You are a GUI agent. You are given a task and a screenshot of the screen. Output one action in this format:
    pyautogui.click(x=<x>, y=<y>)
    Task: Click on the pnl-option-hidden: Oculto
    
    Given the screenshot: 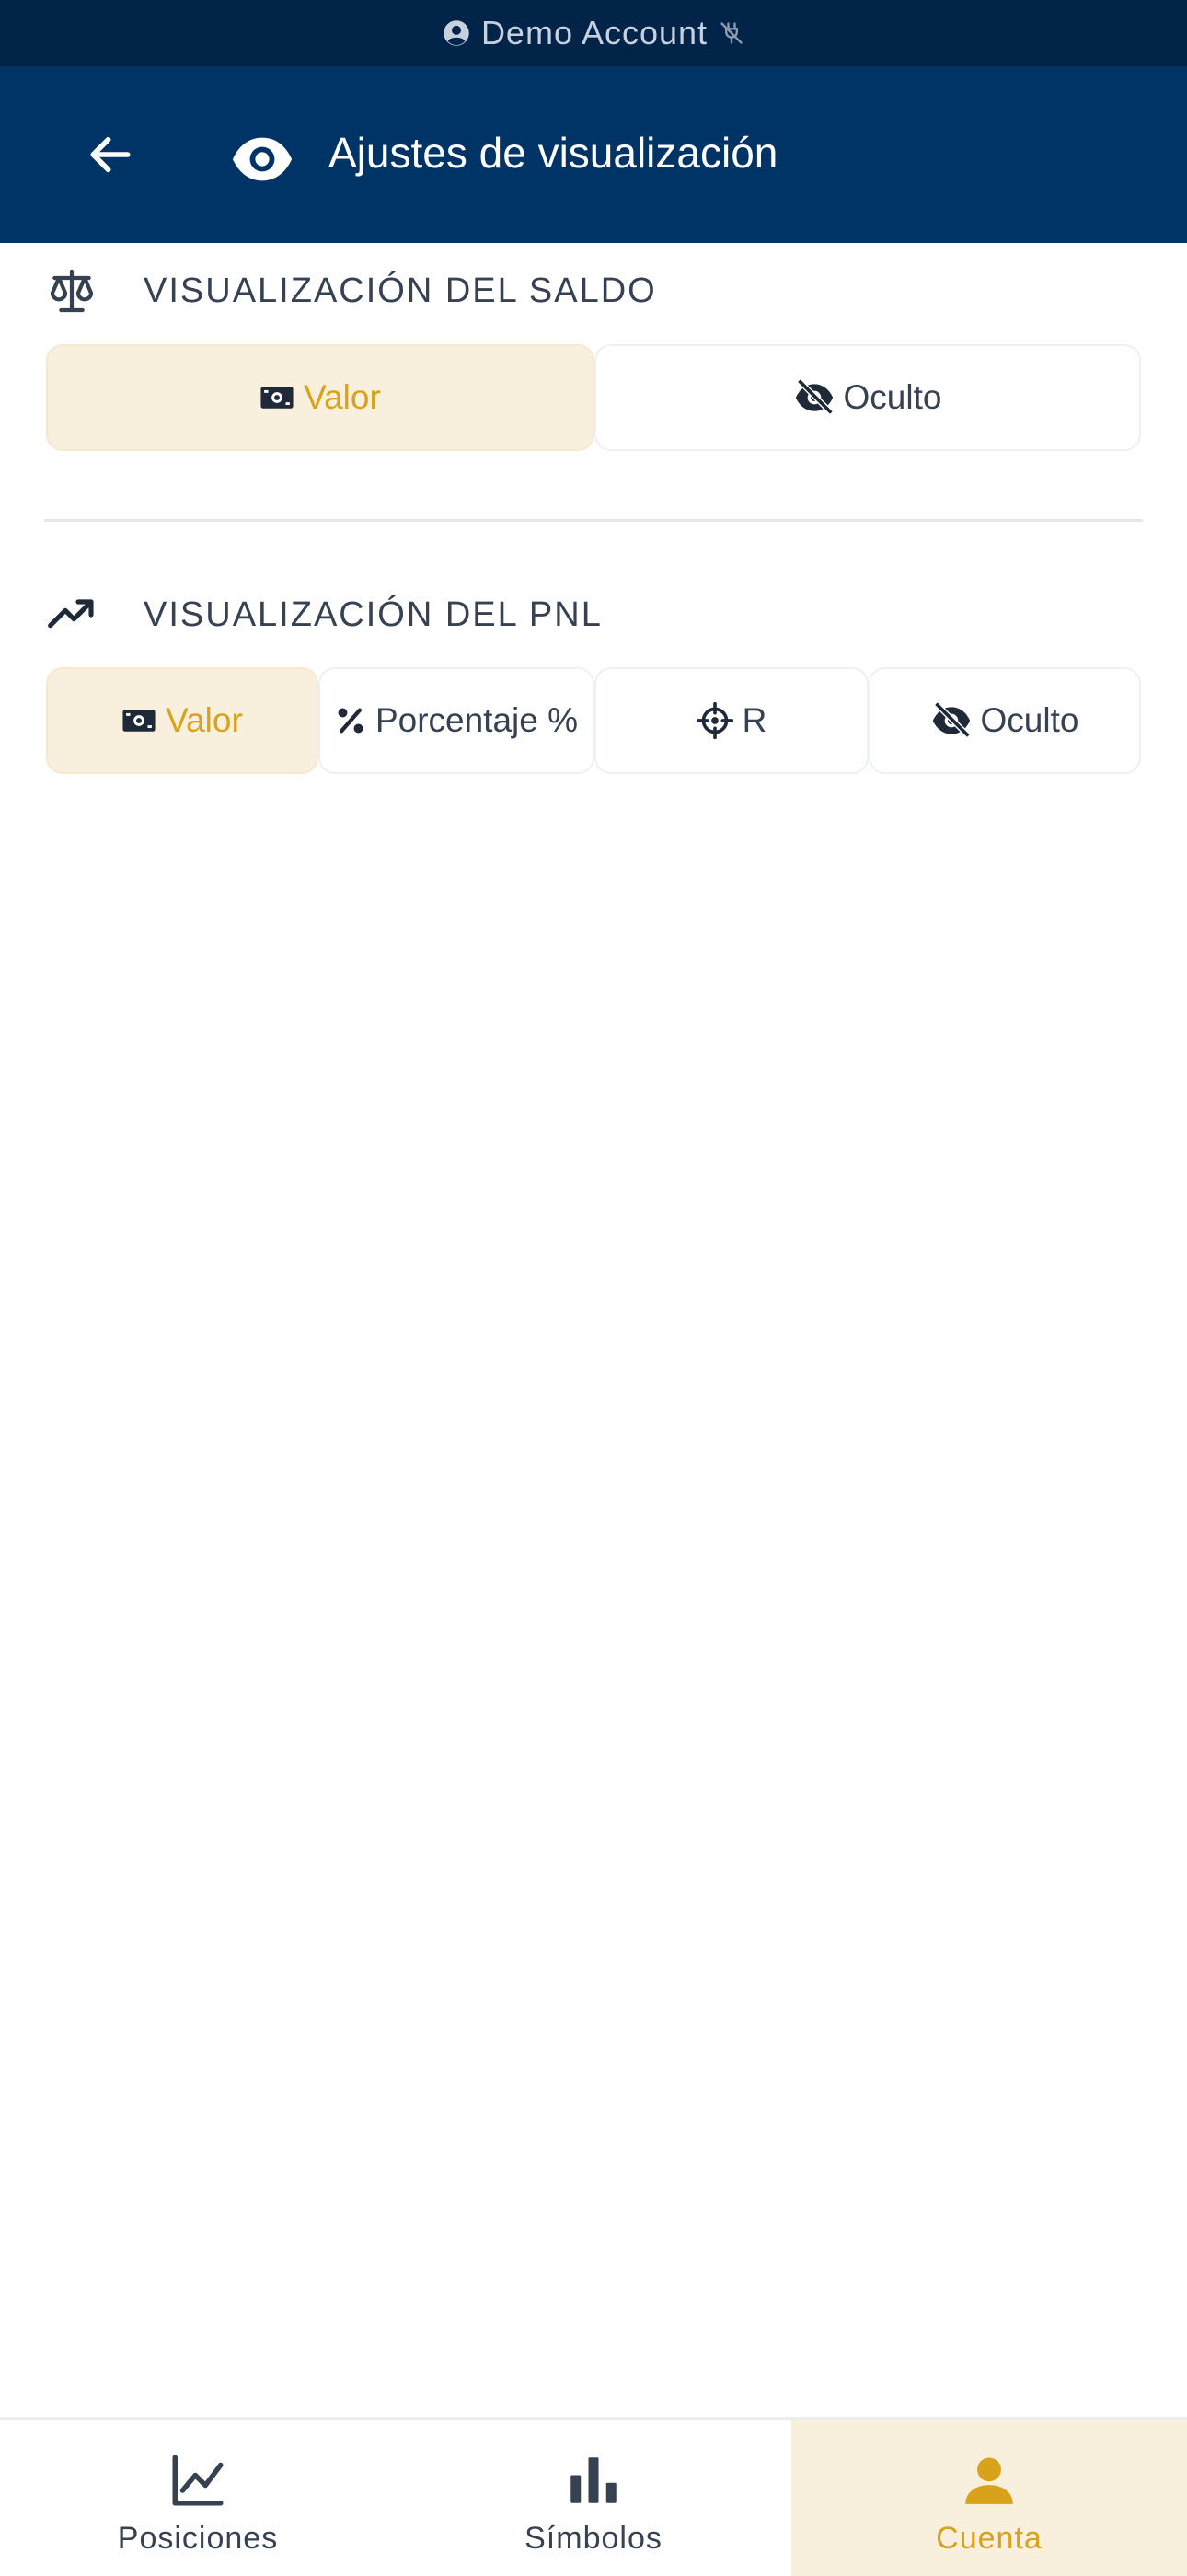 What is the action you would take?
    pyautogui.click(x=1005, y=720)
    